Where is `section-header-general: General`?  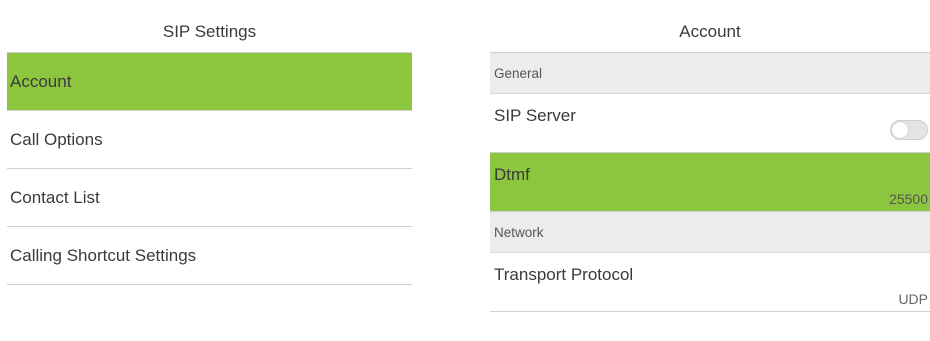 section-header-general: General is located at coordinates (710, 73).